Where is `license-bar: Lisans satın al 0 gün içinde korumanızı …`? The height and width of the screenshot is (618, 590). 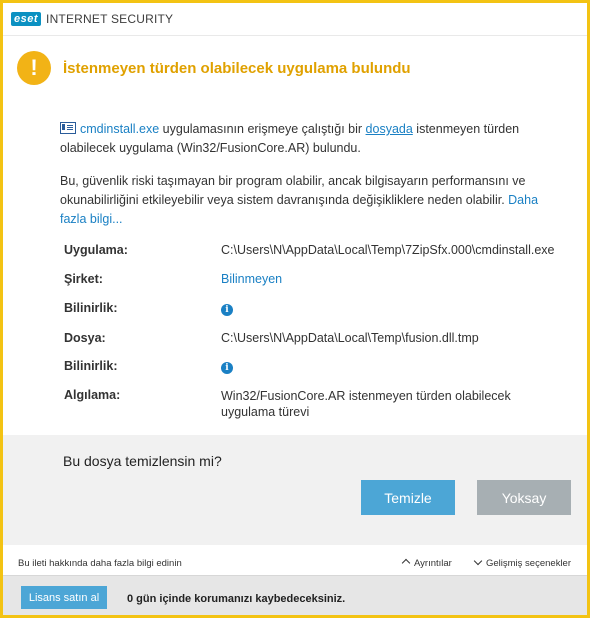
license-bar: Lisans satın al 0 gün içinde korumanızı … is located at coordinates (295, 595).